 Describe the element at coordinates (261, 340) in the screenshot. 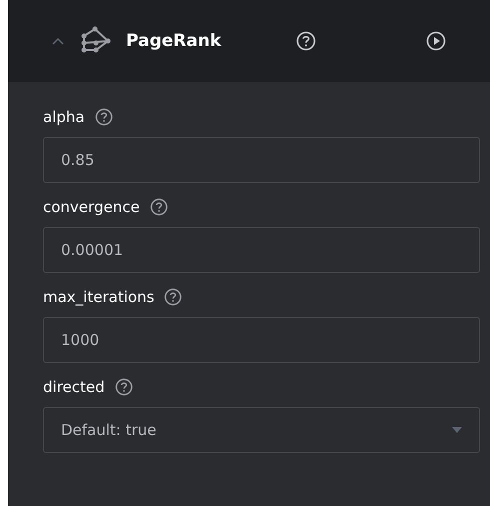

I see `input-field: 1000` at that location.